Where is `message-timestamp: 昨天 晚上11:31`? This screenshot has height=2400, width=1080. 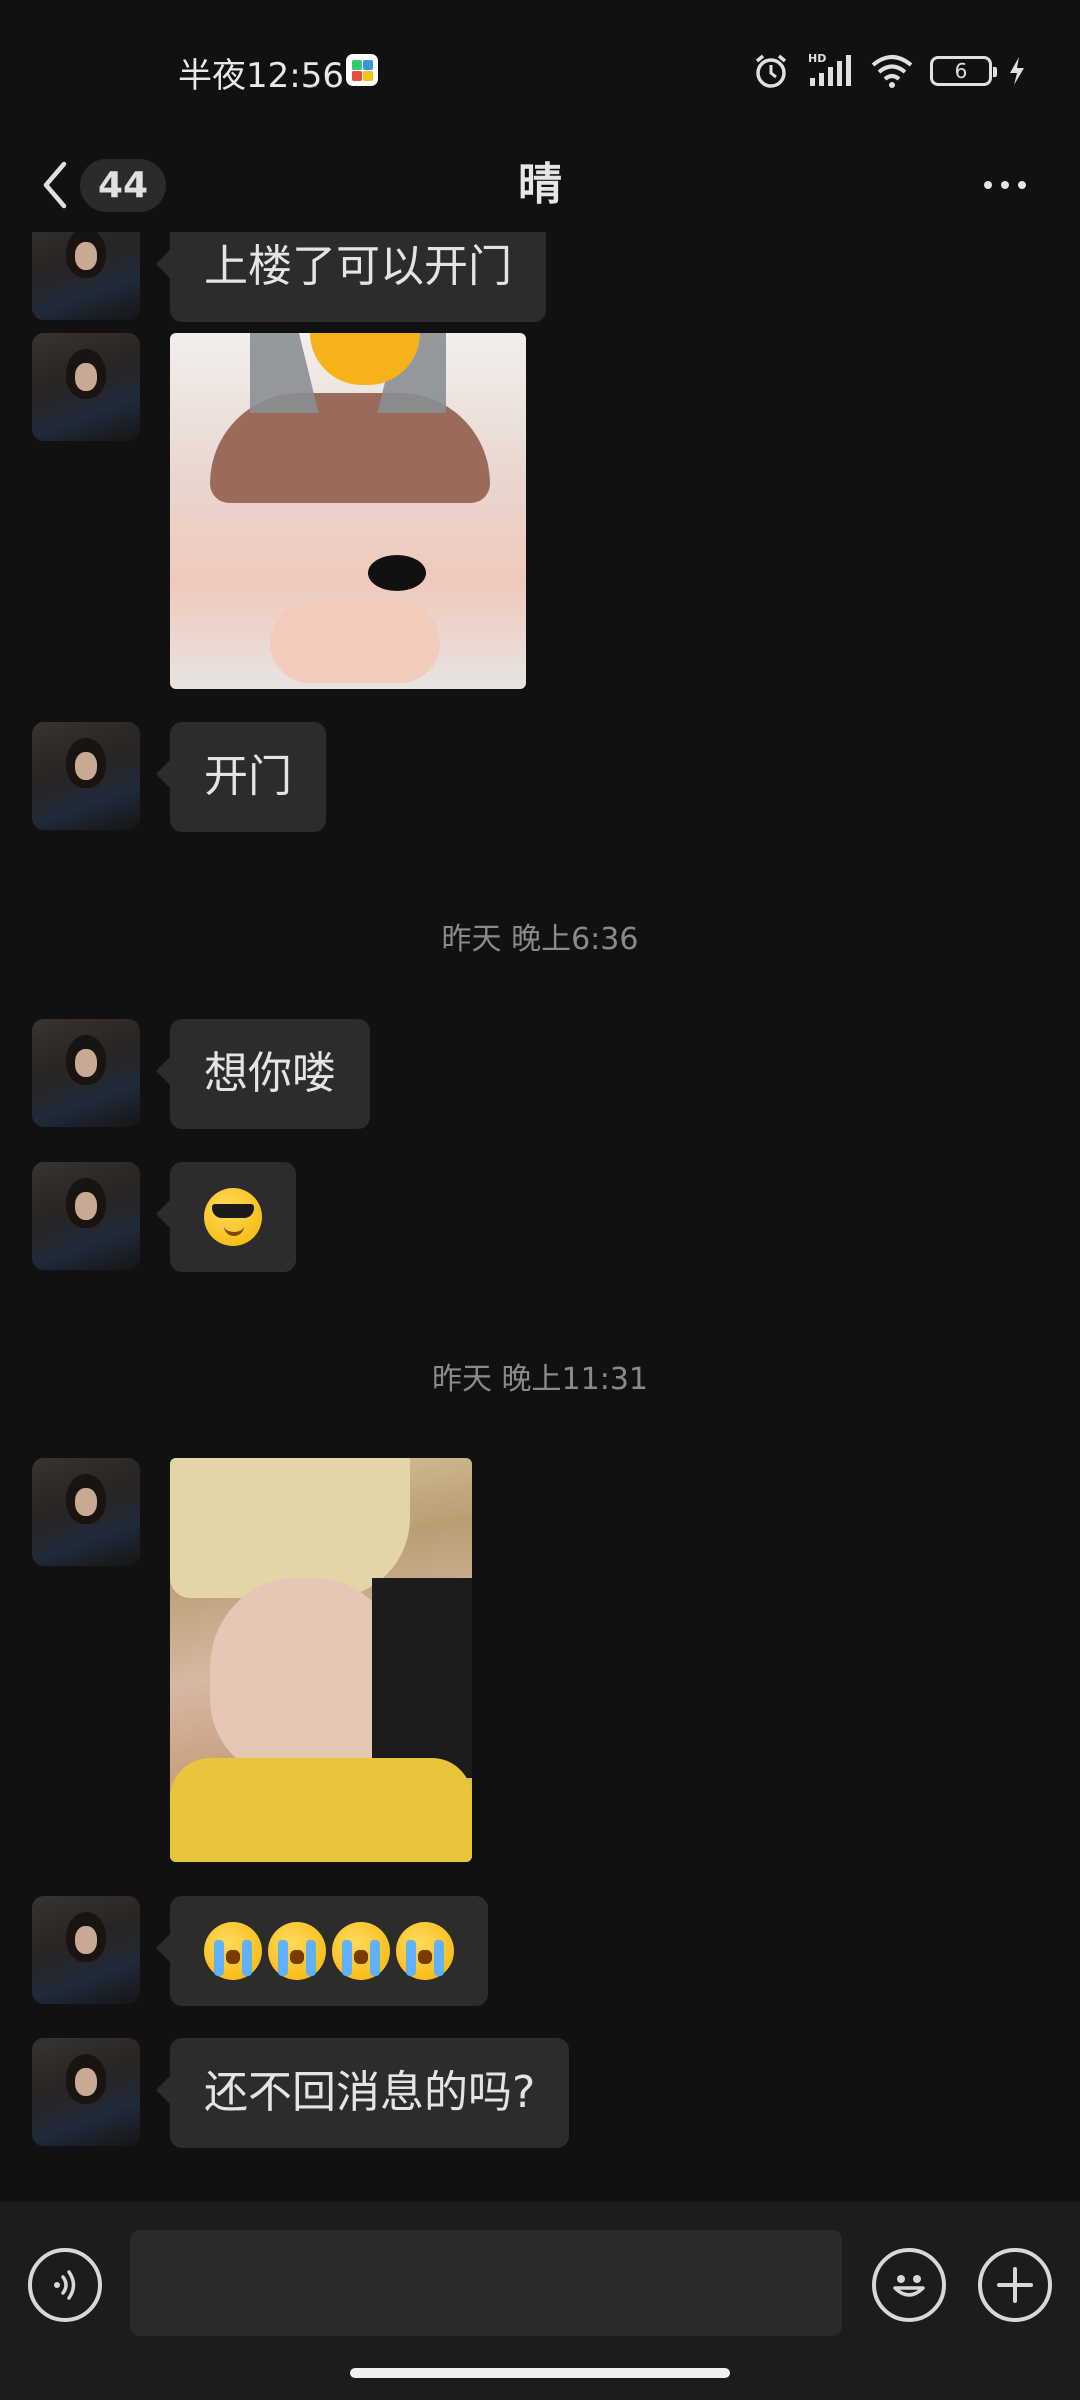
message-timestamp: 昨天 晚上11:31 is located at coordinates (540, 1379).